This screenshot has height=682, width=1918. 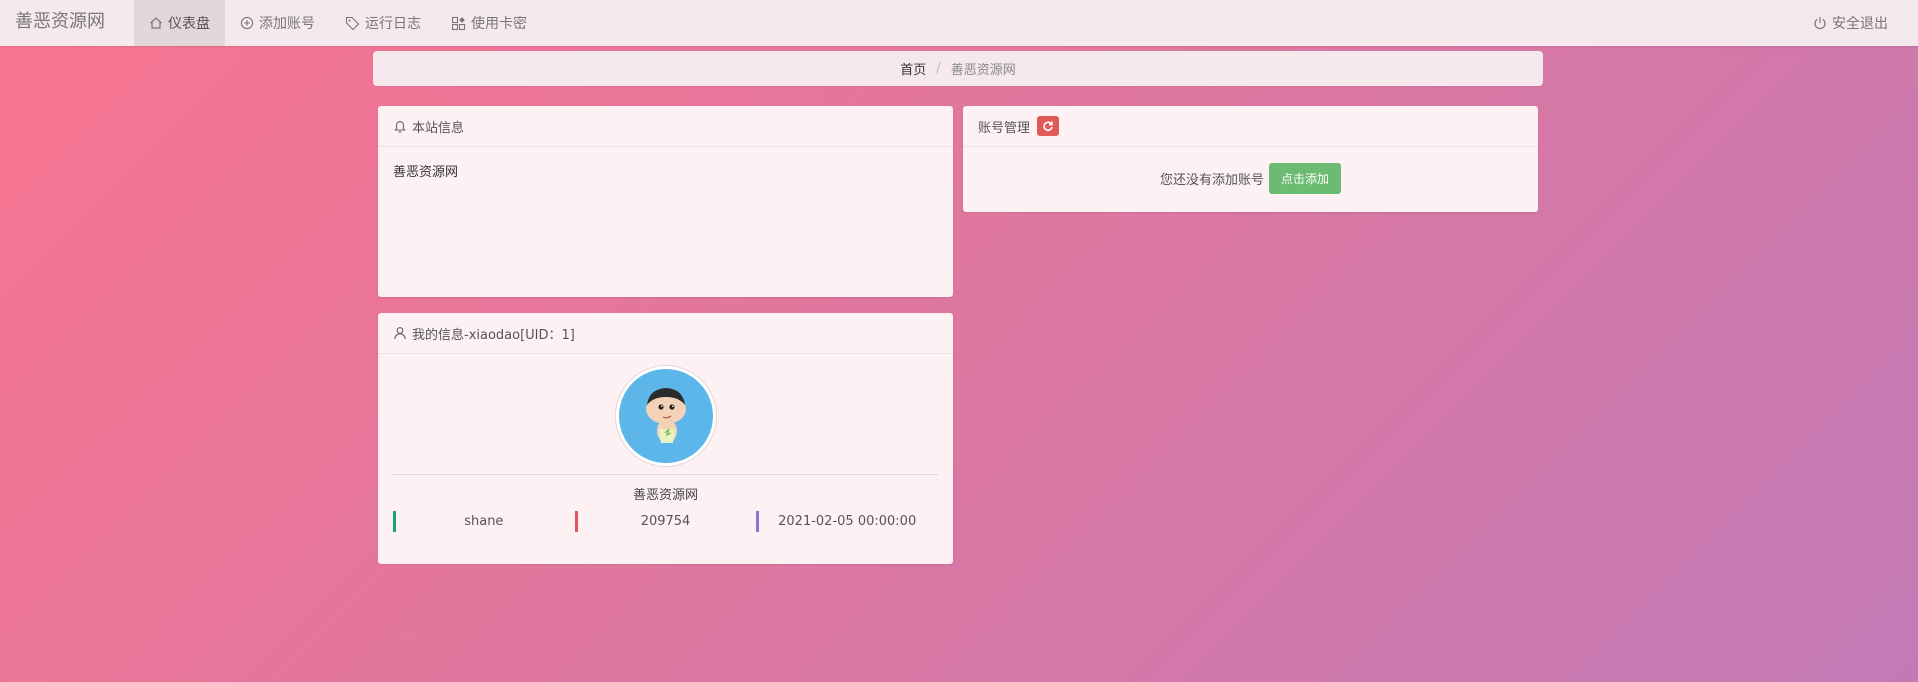 I want to click on site-info-content: 善恶资源网, so click(x=426, y=172).